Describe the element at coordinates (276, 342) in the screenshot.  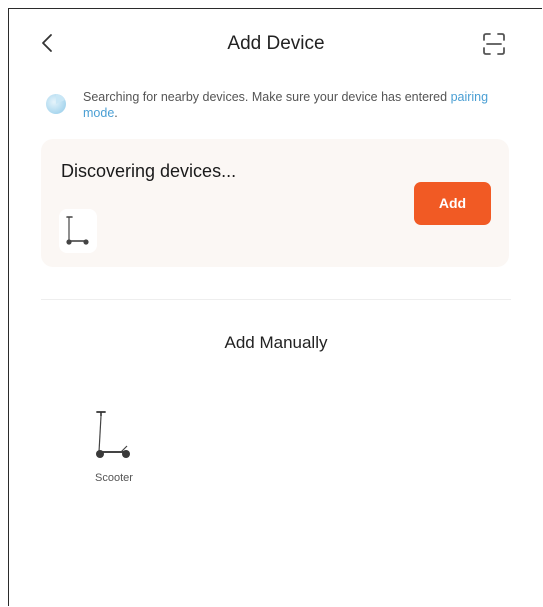
I see `add-manually-title: Add Manually` at that location.